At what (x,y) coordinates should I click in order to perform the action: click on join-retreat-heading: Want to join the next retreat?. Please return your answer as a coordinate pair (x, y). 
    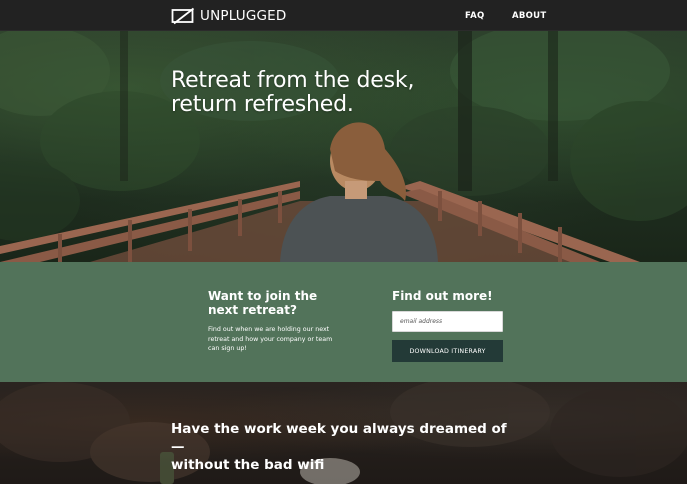
    Looking at the image, I should click on (273, 303).